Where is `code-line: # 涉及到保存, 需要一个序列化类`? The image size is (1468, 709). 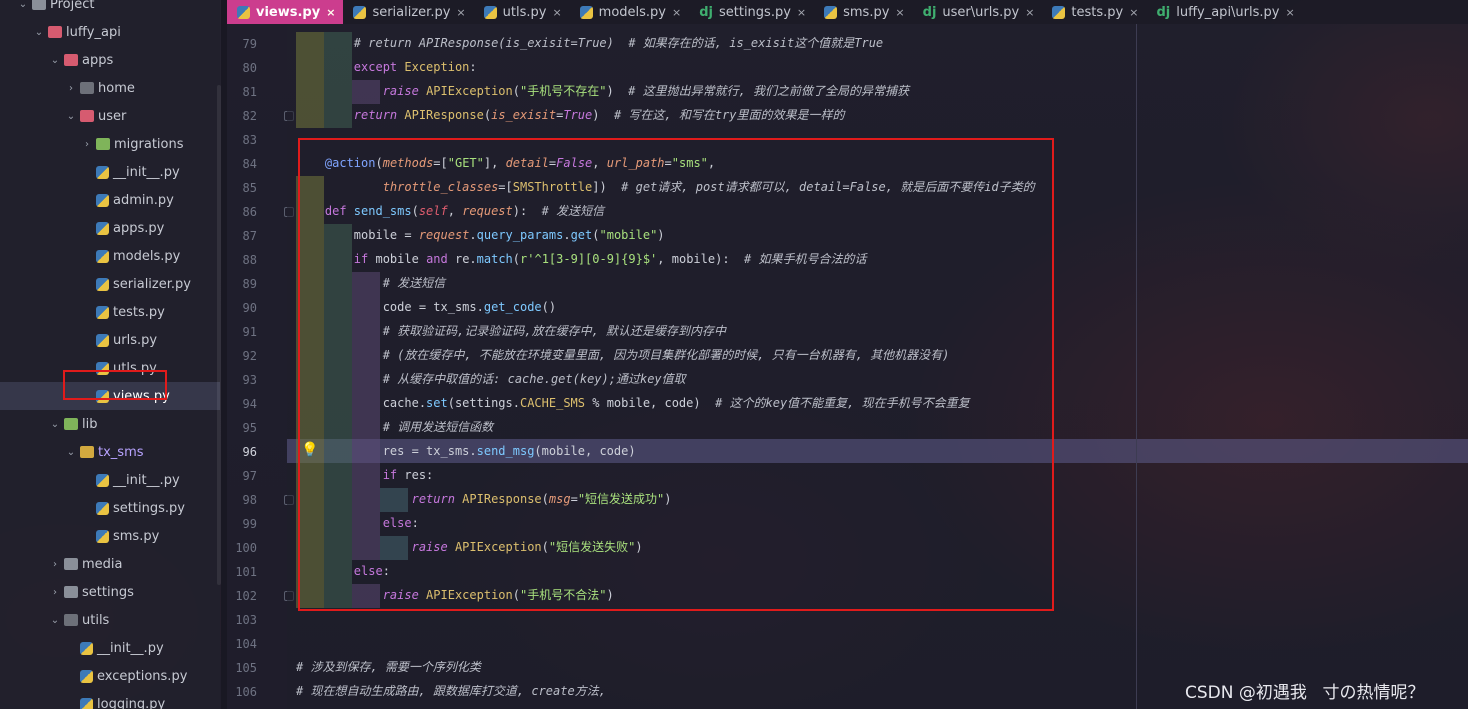
code-line: # 涉及到保存, 需要一个序列化类 is located at coordinates (388, 667).